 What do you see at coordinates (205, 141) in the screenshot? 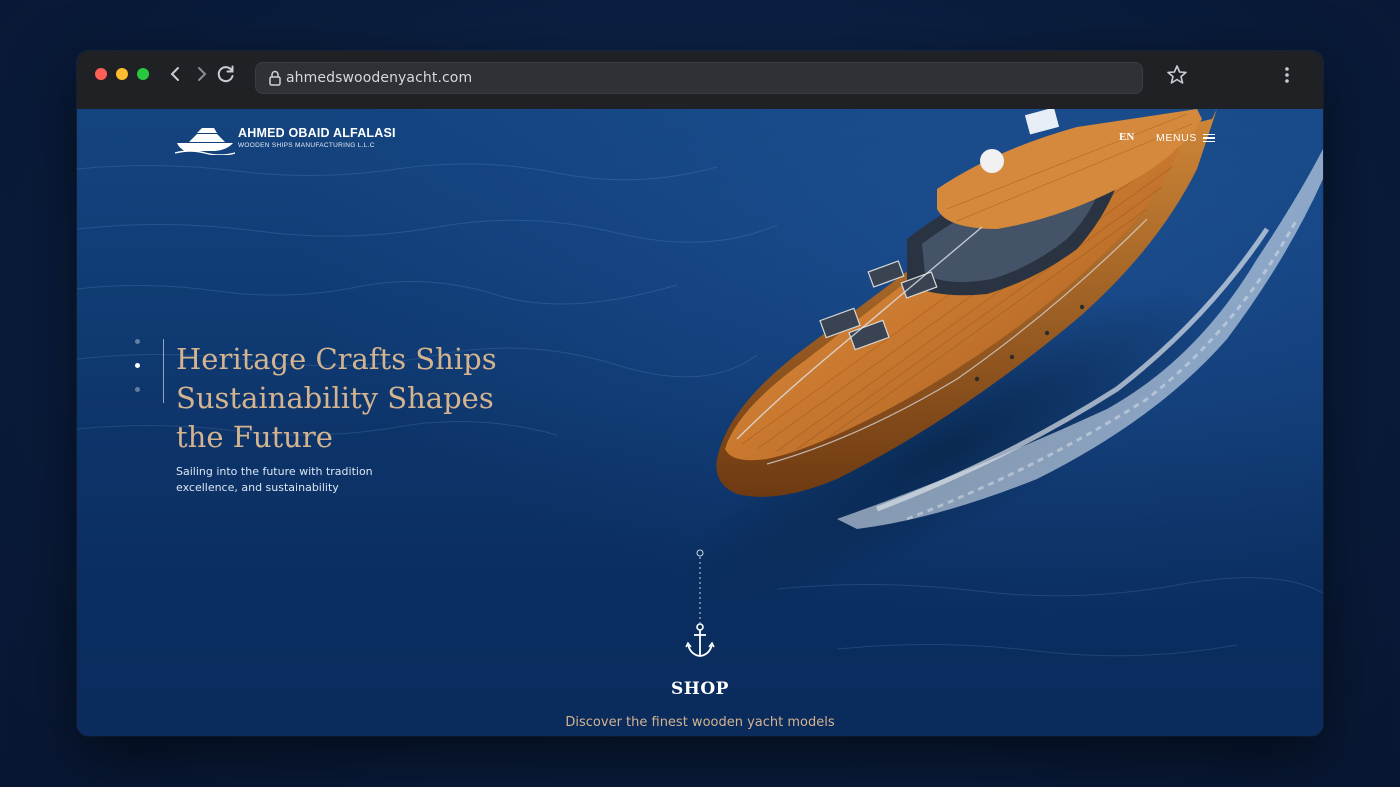
I see `yacht-logo-icon` at bounding box center [205, 141].